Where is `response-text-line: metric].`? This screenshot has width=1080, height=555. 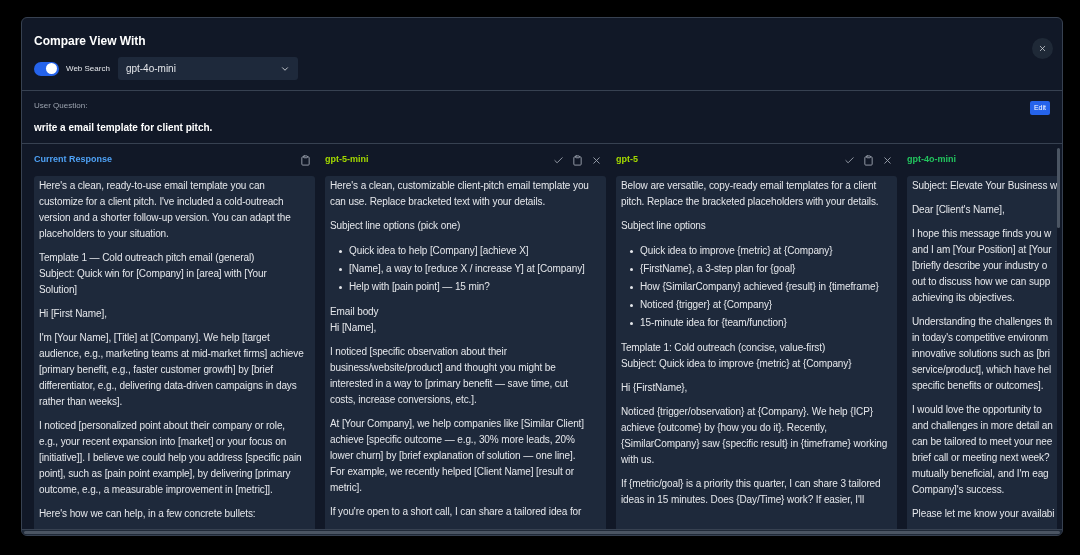
response-text-line: metric]. is located at coordinates (346, 488).